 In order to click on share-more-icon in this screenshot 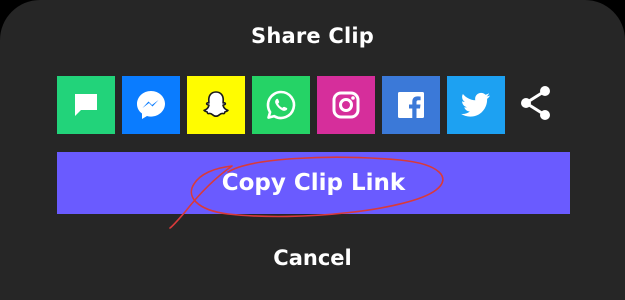, I will do `click(536, 105)`.